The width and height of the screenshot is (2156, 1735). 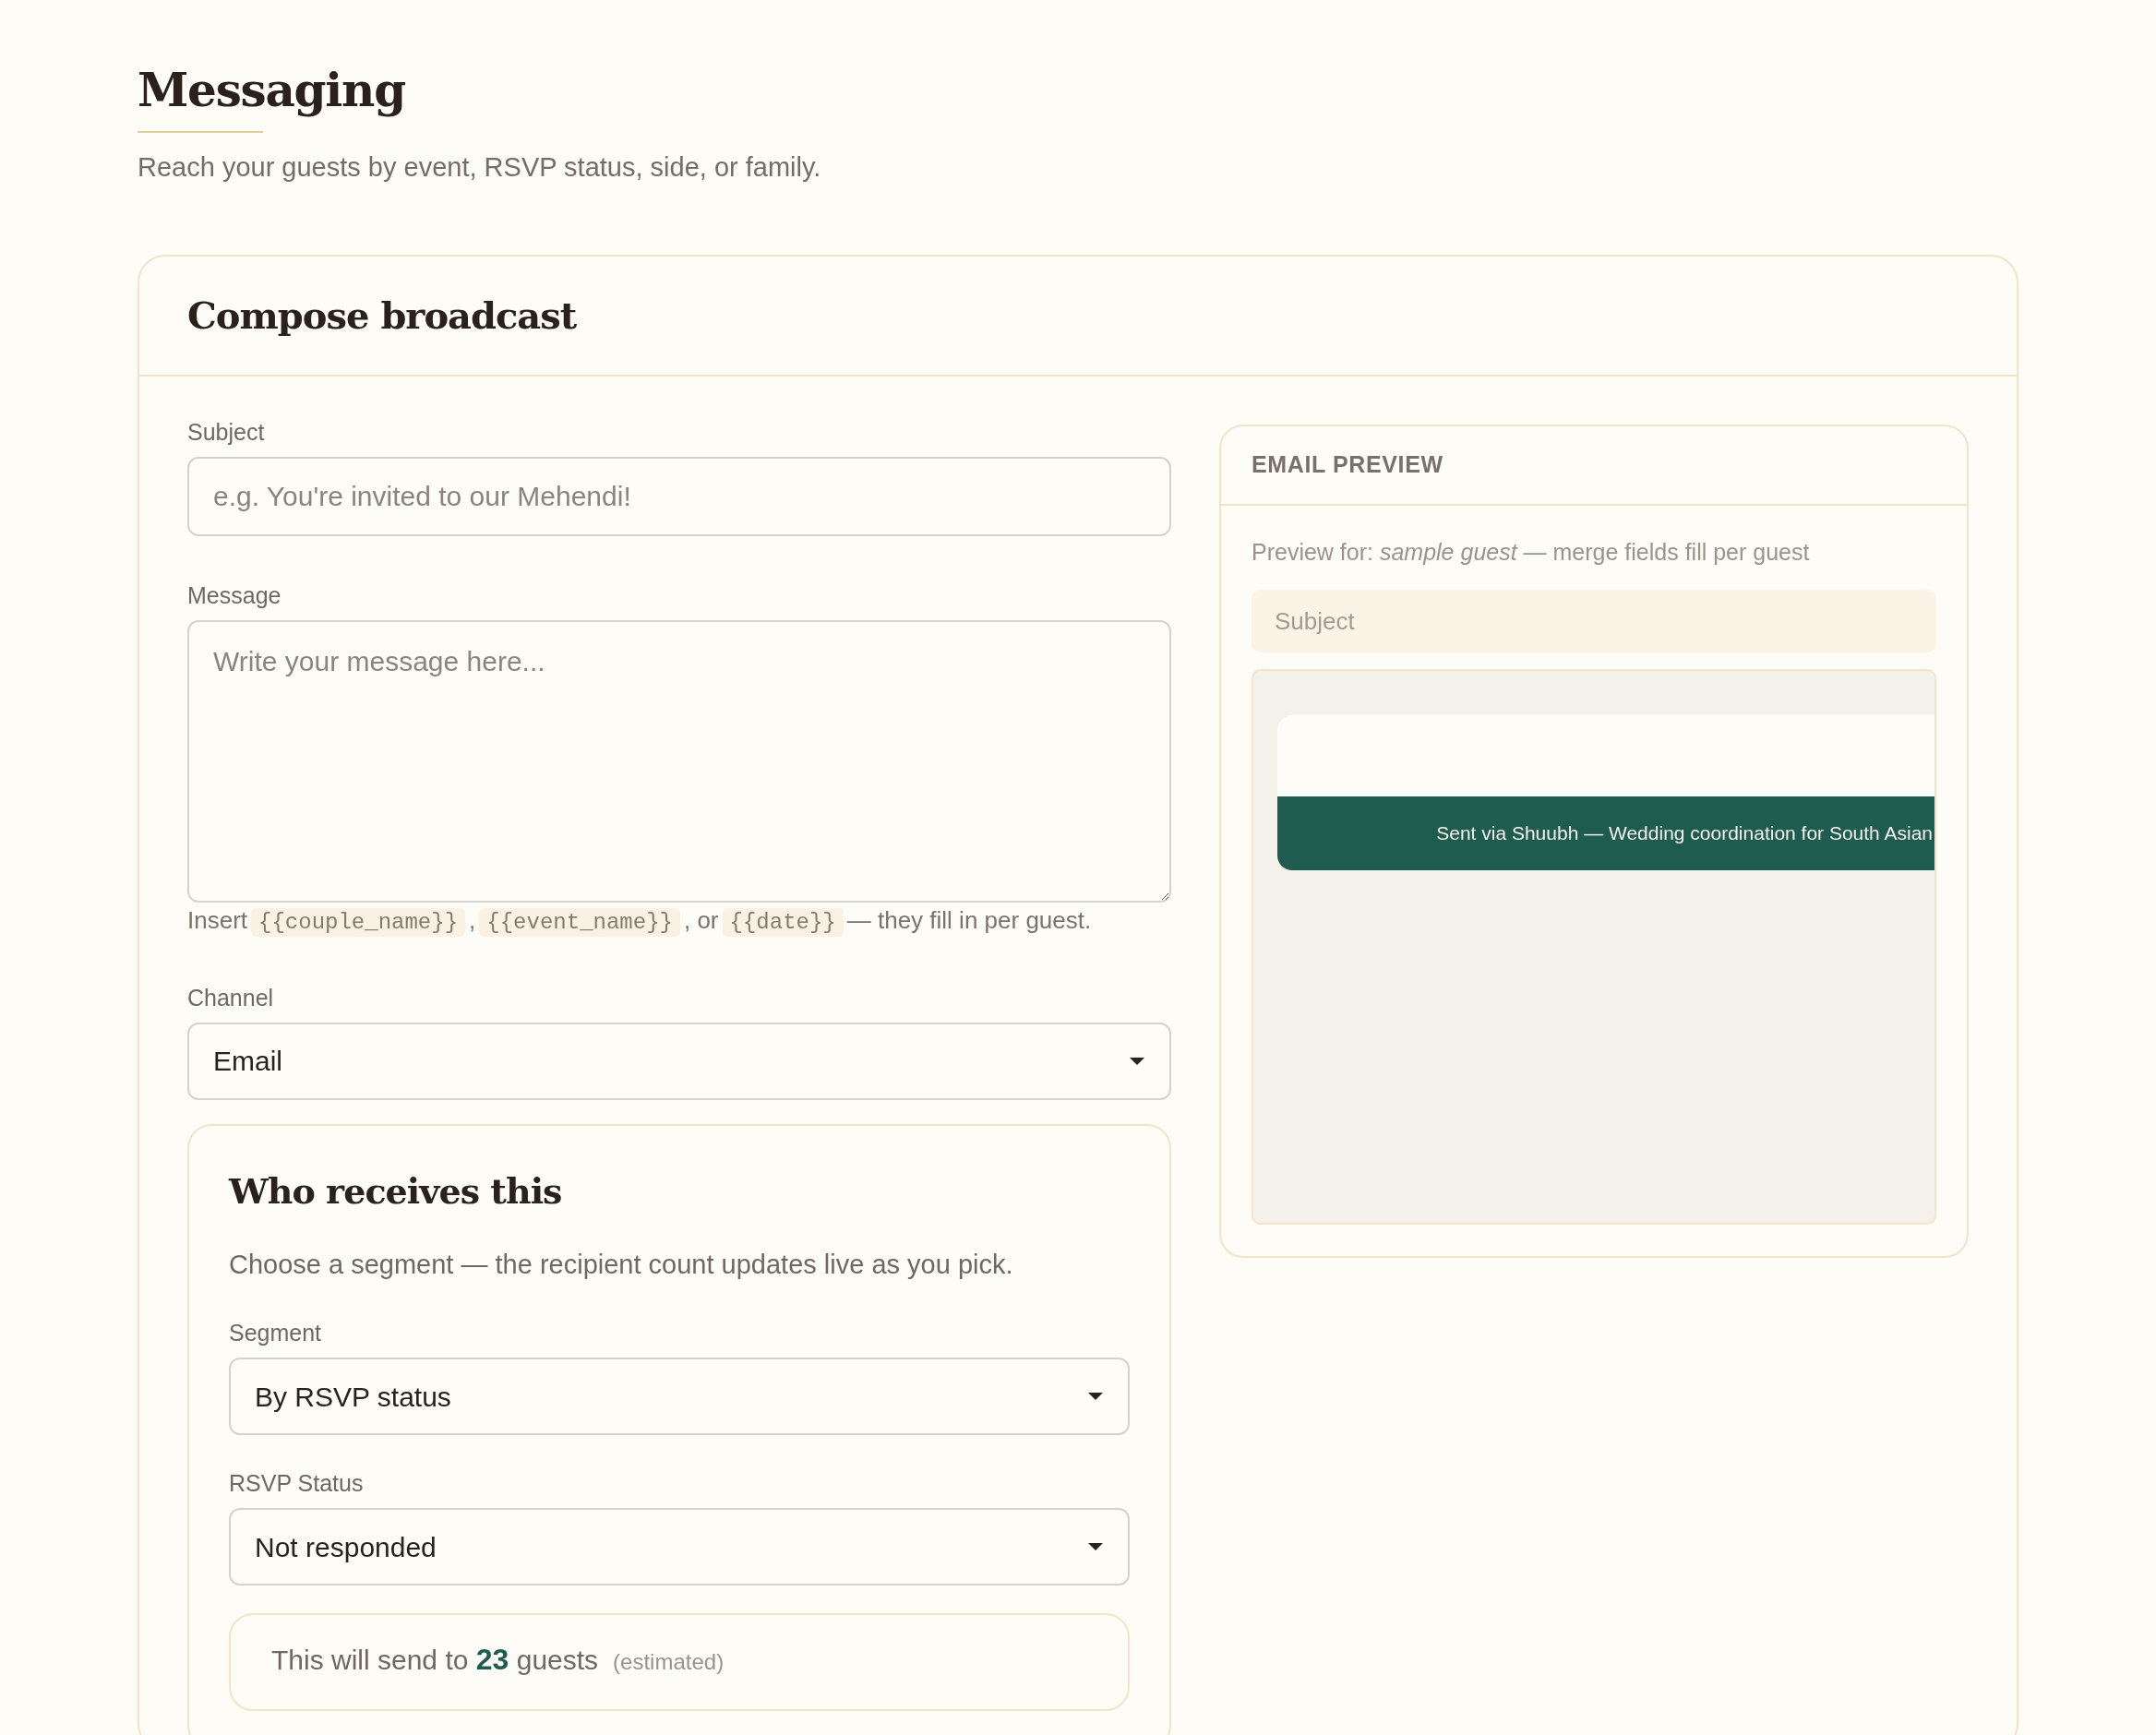 What do you see at coordinates (382, 315) in the screenshot?
I see `card-title: Compose broadcast` at bounding box center [382, 315].